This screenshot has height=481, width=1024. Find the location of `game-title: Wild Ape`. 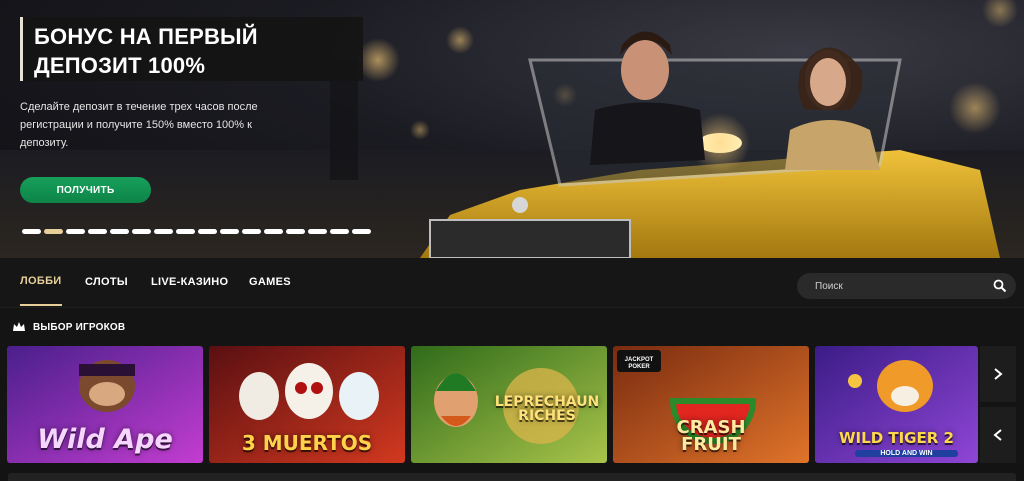

game-title: Wild Ape is located at coordinates (105, 440).